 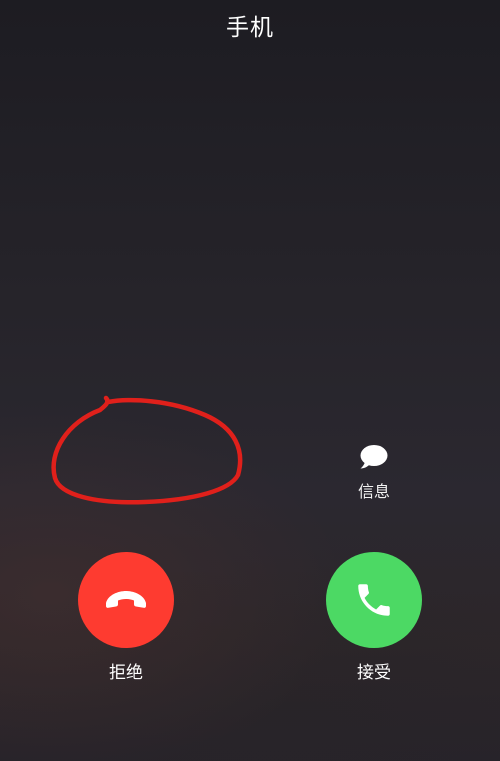 What do you see at coordinates (374, 473) in the screenshot?
I see `message-button: 信息` at bounding box center [374, 473].